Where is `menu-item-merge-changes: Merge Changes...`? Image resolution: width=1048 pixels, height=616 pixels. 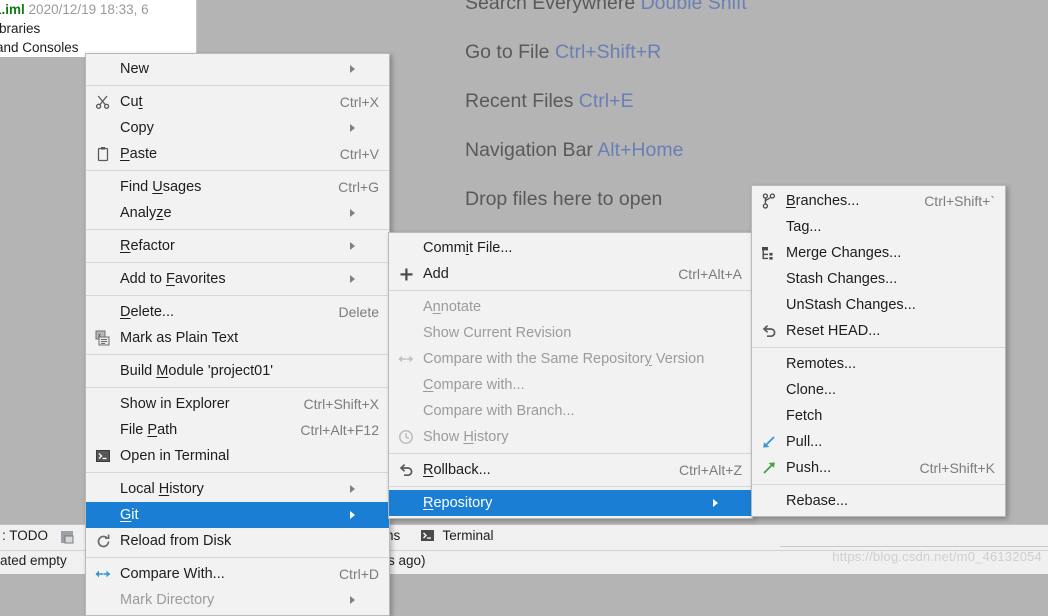 menu-item-merge-changes: Merge Changes... is located at coordinates (878, 253).